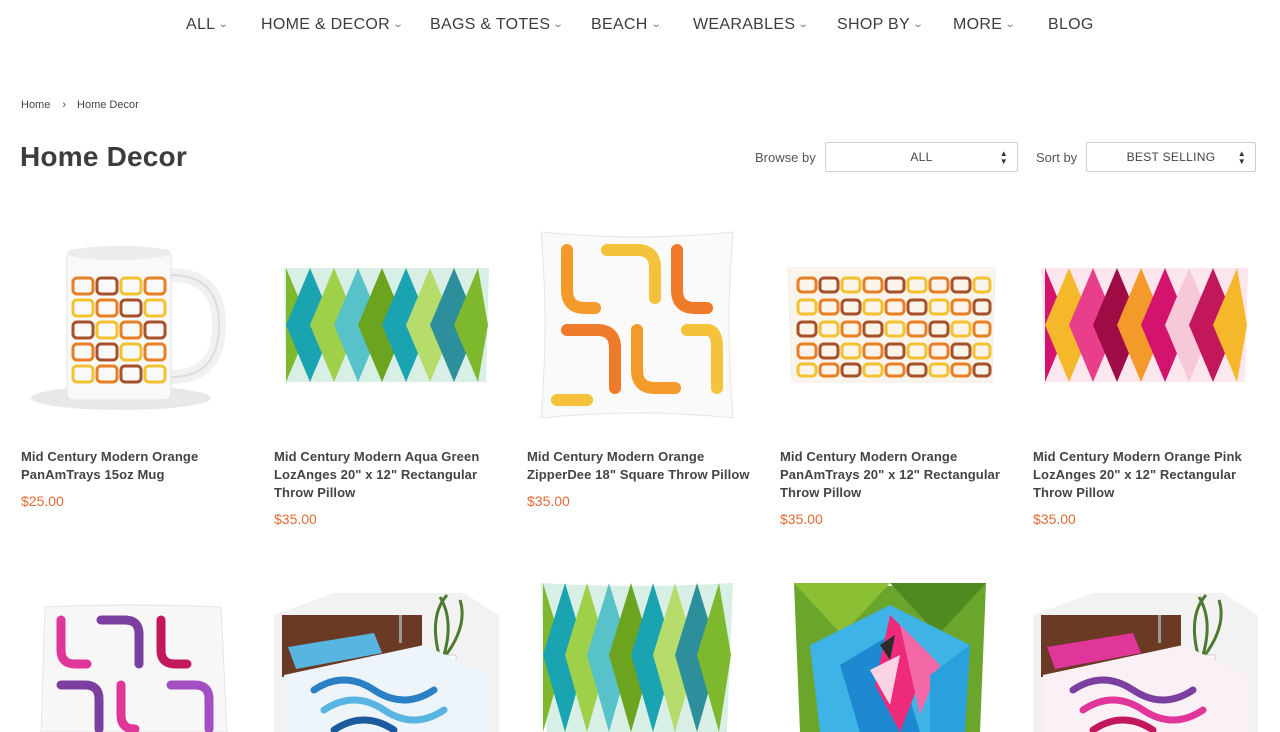 The image size is (1280, 732). I want to click on nav-home-decor: HOME & DECOR ⌄, so click(332, 25).